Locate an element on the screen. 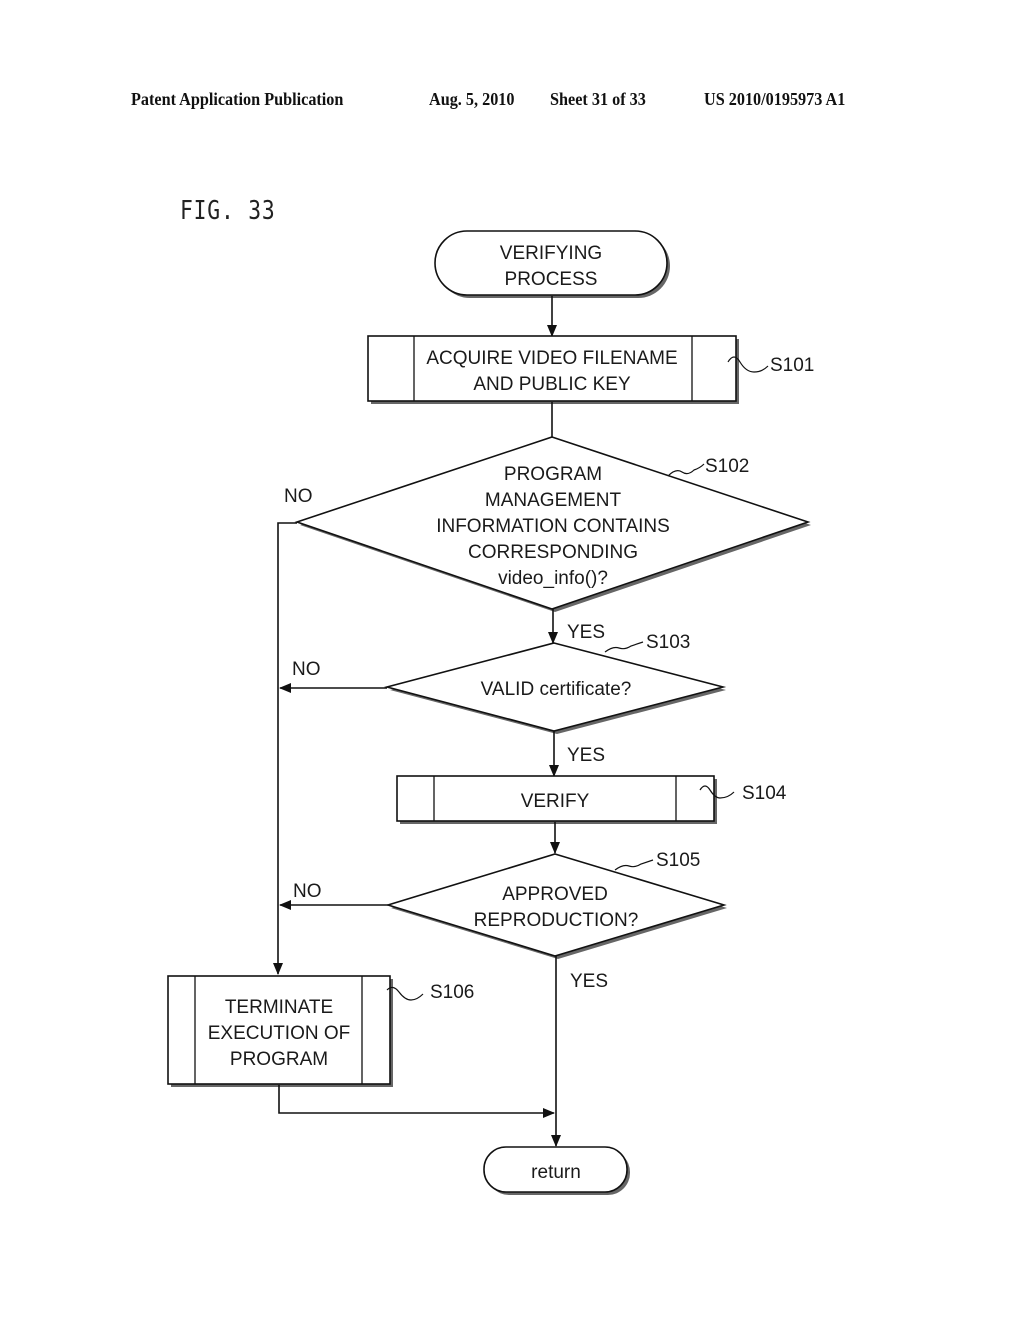  return-label: return is located at coordinates (556, 1172).